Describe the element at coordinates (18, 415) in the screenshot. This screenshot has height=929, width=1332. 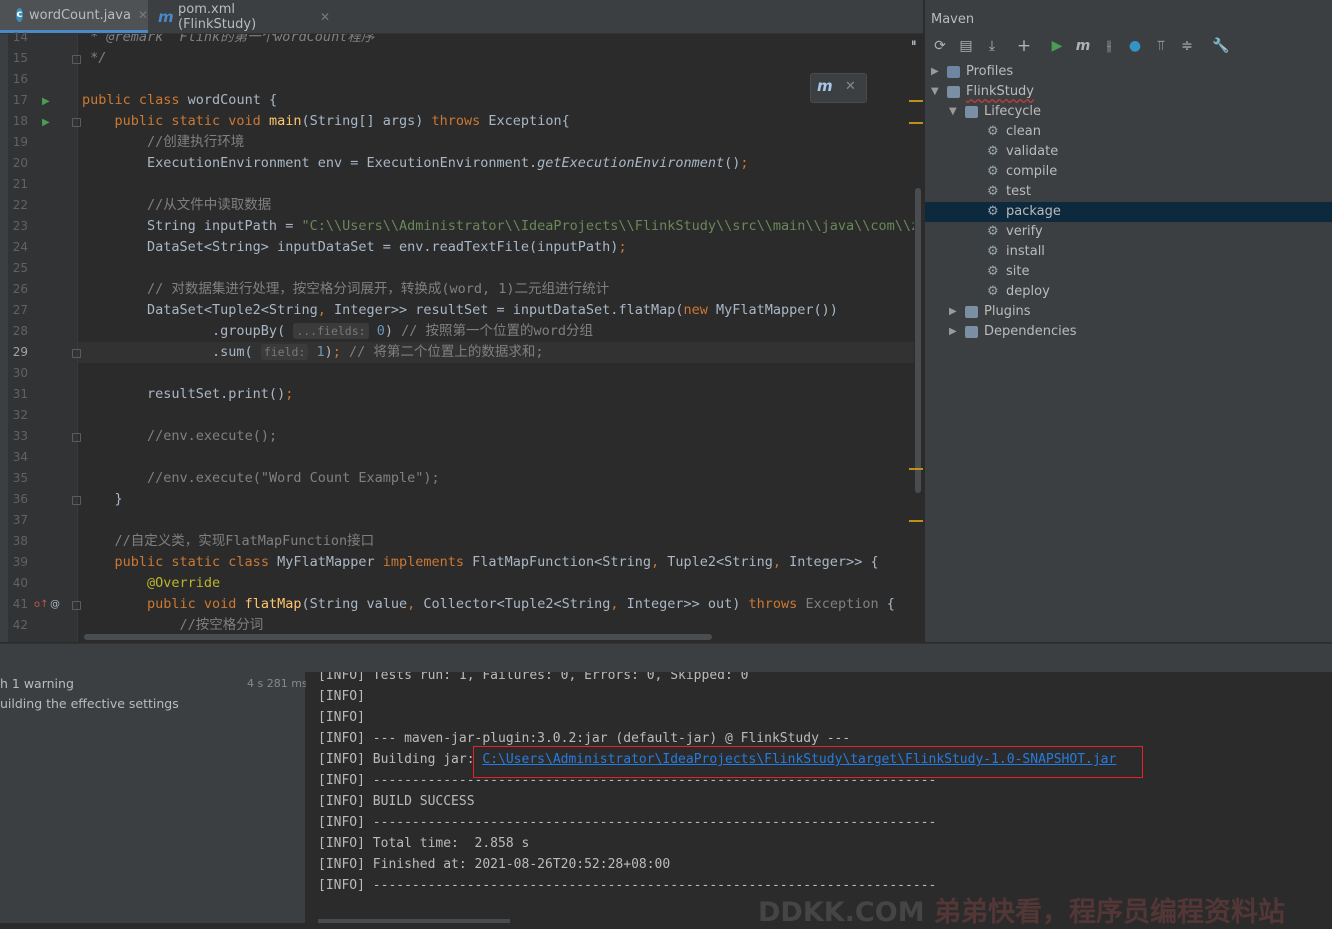
I see `line-number: 32` at that location.